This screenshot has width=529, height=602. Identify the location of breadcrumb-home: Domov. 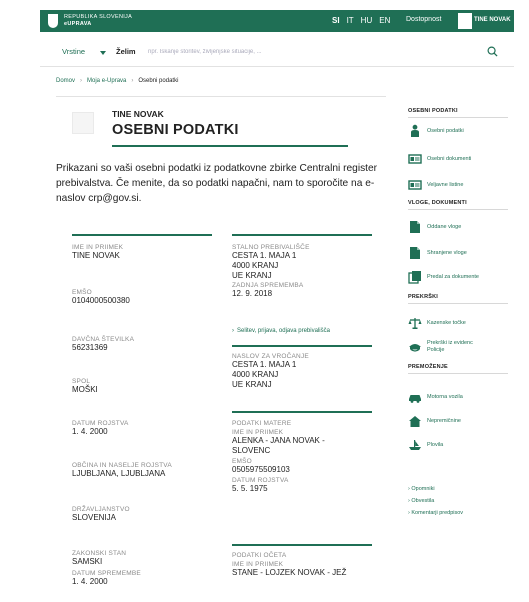
(65, 81).